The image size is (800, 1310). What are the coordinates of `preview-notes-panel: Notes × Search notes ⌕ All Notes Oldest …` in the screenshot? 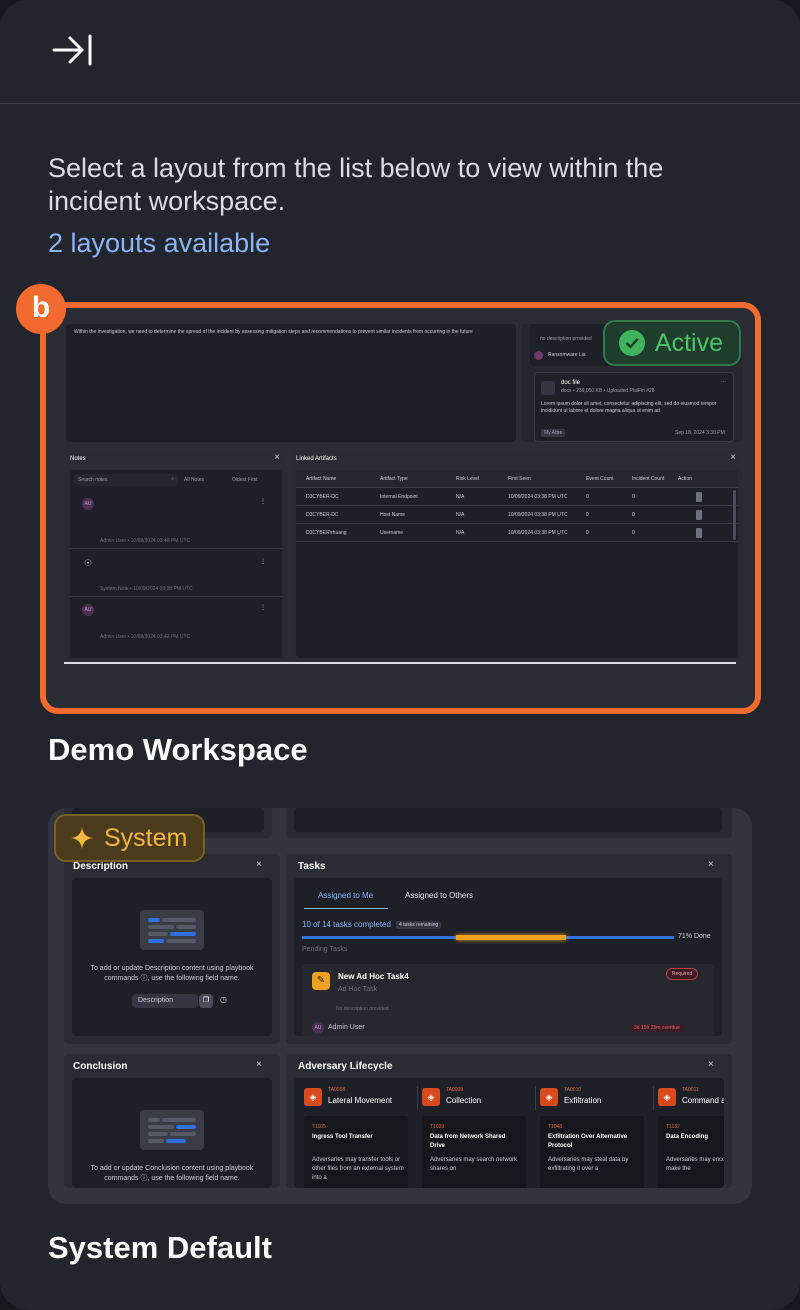 It's located at (176, 555).